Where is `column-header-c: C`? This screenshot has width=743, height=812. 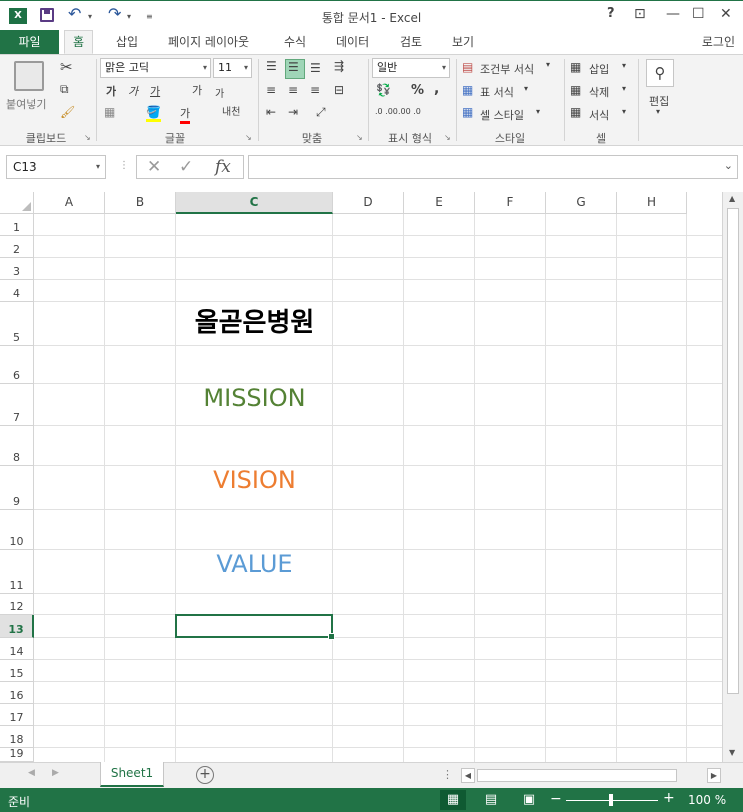 column-header-c: C is located at coordinates (254, 203).